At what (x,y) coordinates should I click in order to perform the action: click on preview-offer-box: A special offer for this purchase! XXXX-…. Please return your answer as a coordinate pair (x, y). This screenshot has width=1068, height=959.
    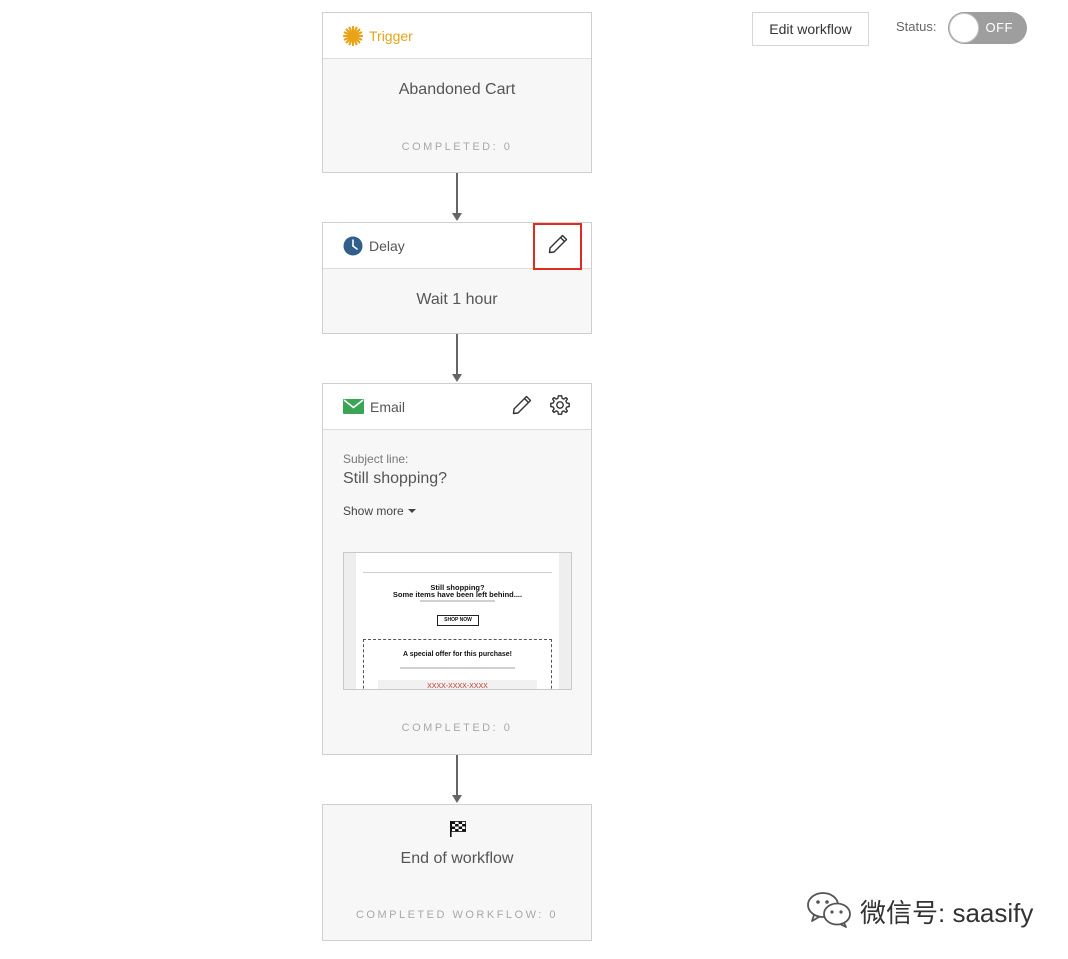
    Looking at the image, I should click on (457, 664).